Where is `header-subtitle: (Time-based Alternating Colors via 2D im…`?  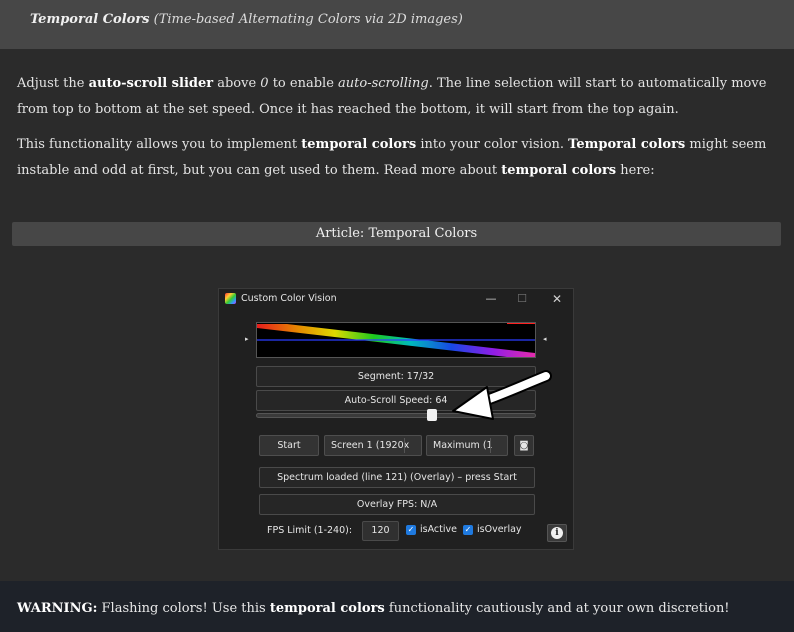
header-subtitle: (Time-based Alternating Colors via 2D im… is located at coordinates (308, 19).